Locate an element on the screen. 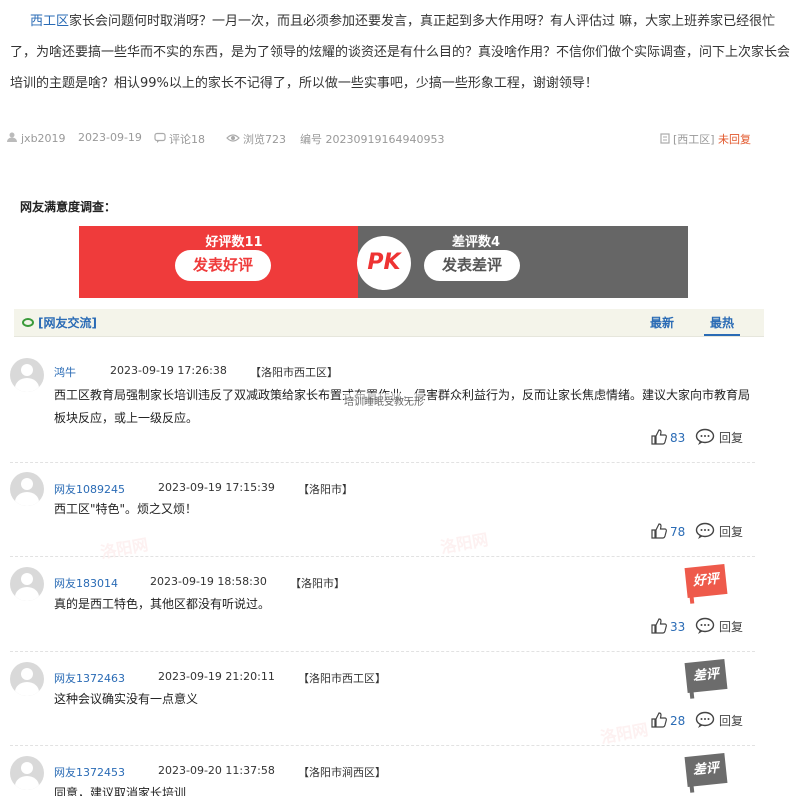 The height and width of the screenshot is (796, 800). post-location-link: 西工区 is located at coordinates (49, 21).